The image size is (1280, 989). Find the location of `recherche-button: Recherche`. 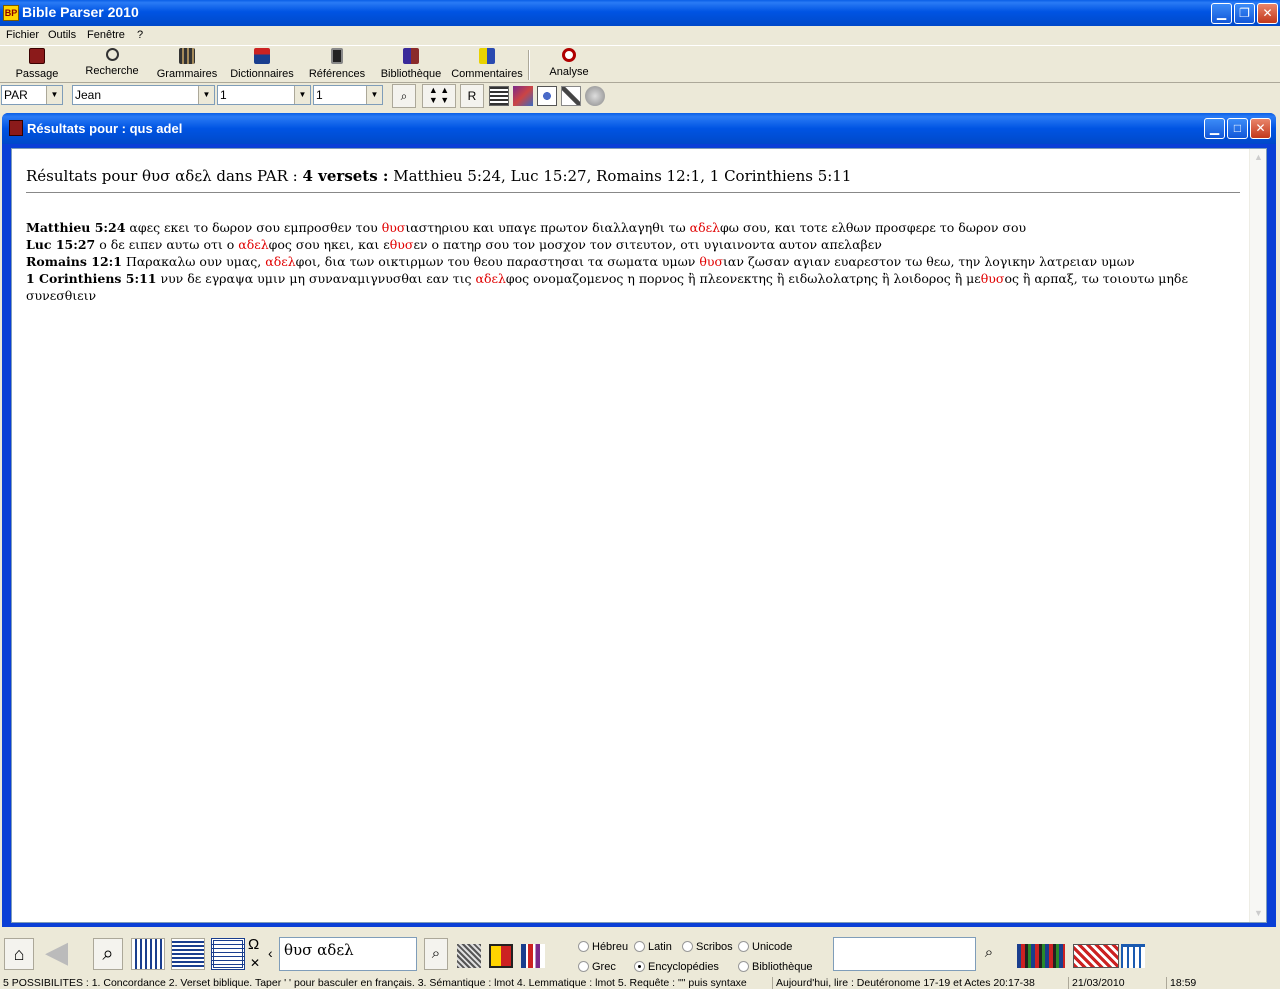

recherche-button: Recherche is located at coordinates (112, 65).